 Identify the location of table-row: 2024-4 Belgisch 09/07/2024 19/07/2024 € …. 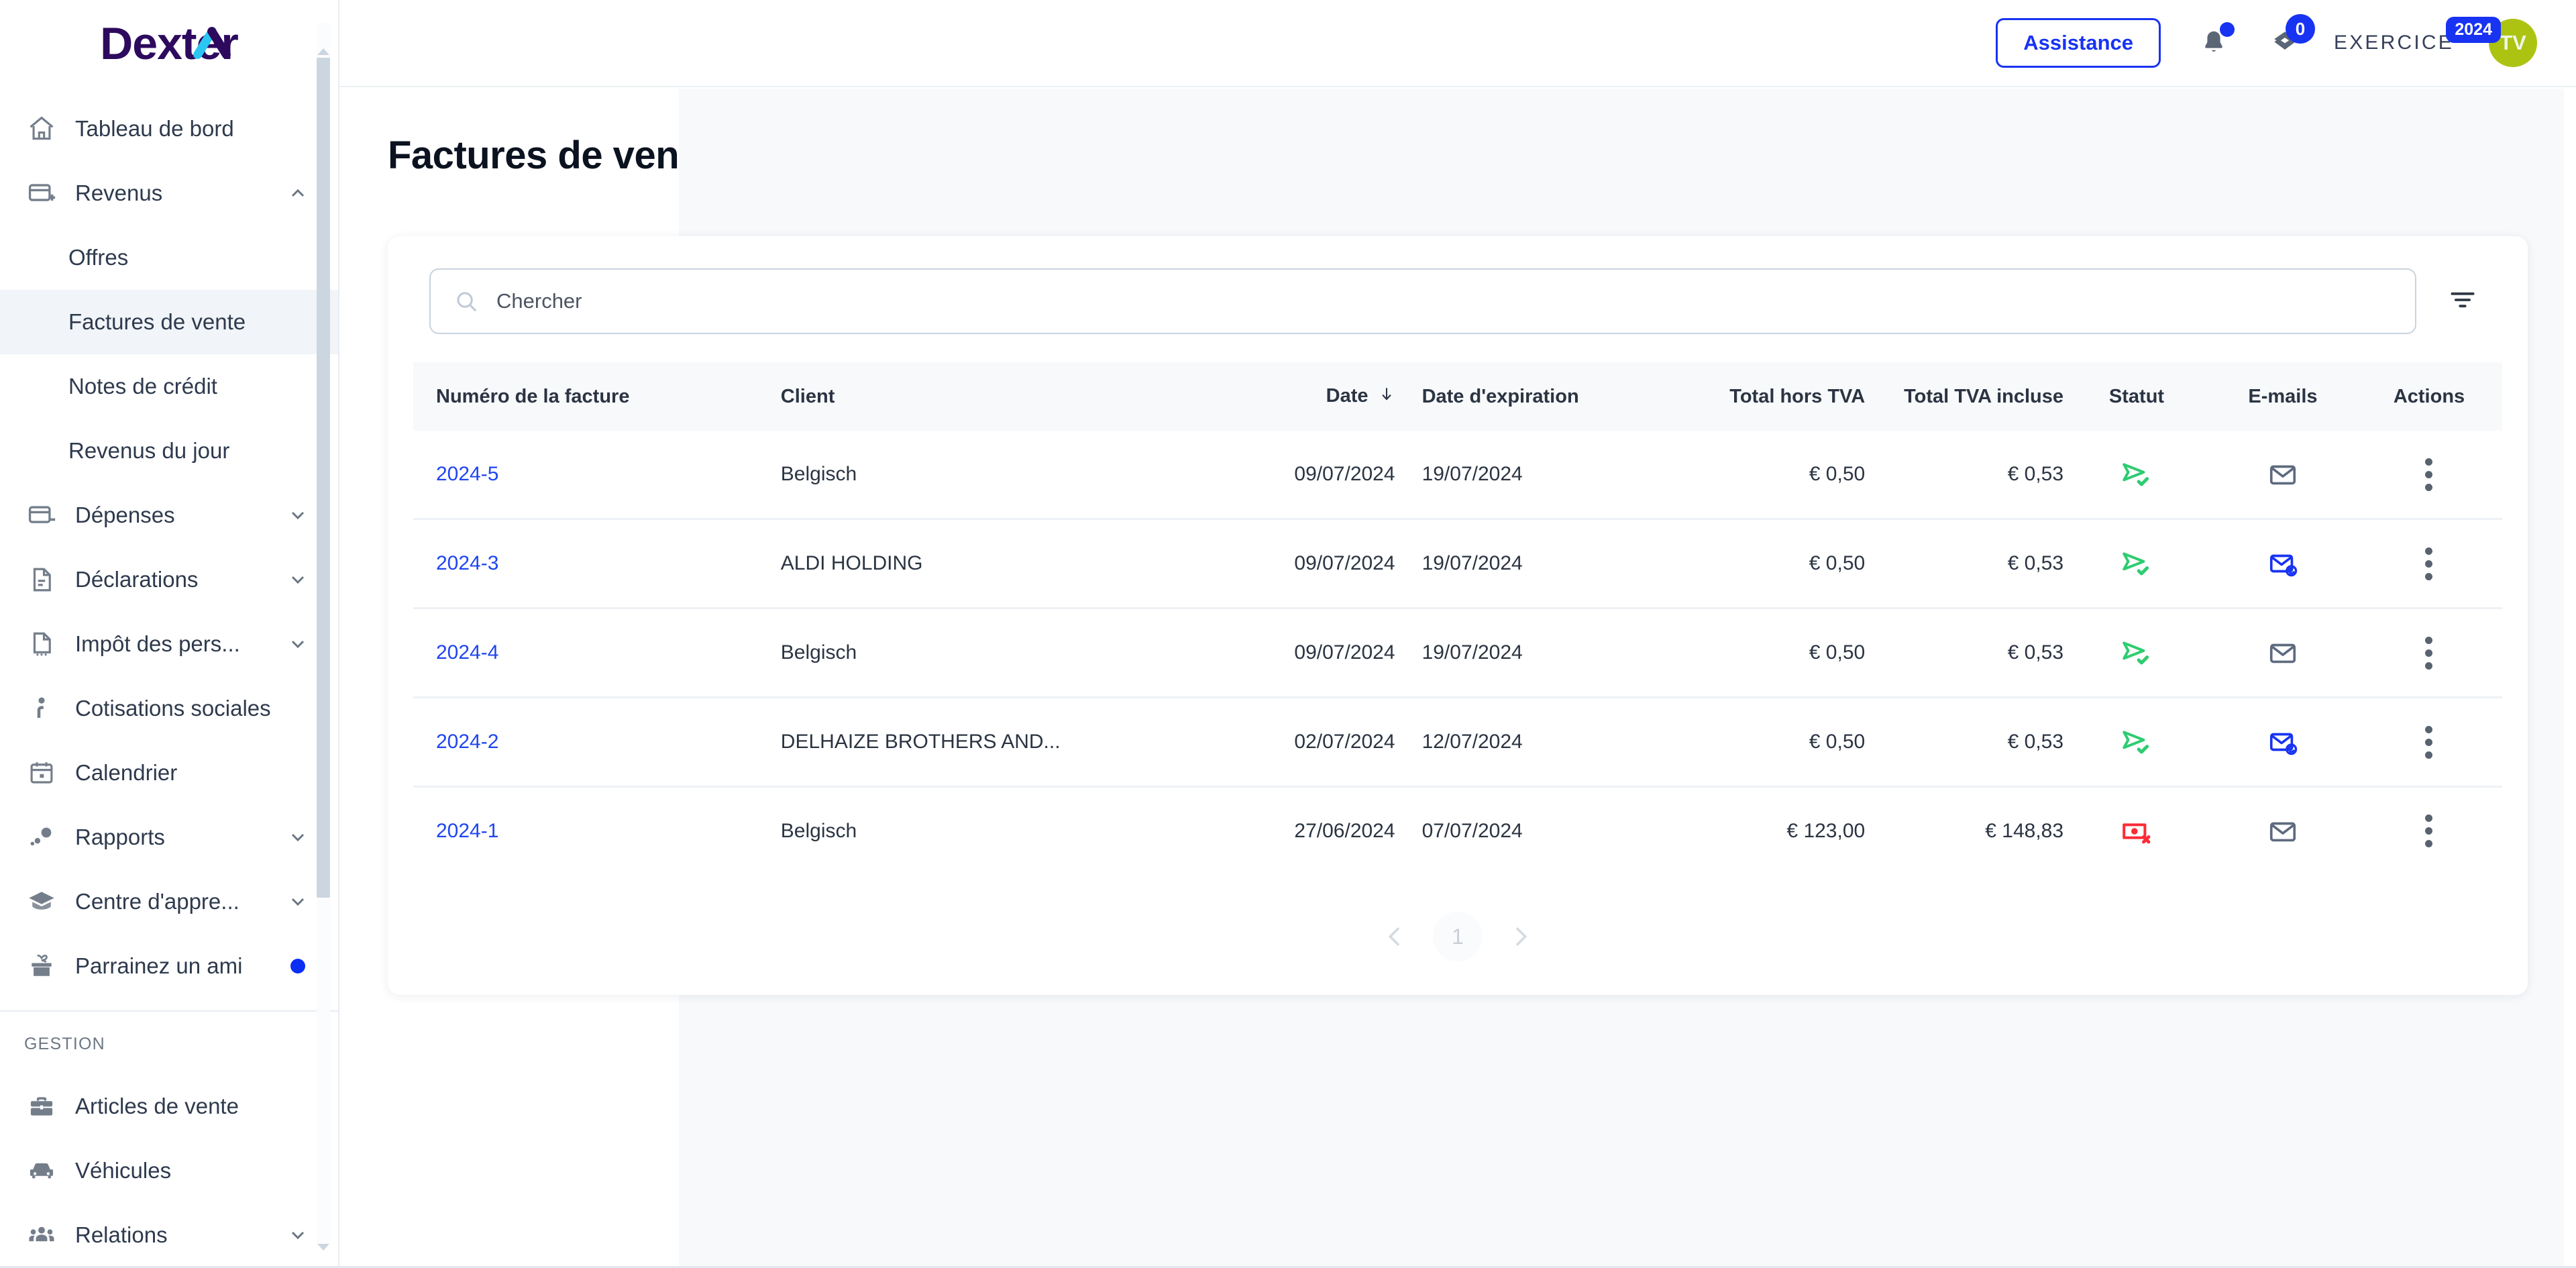
(1457, 653).